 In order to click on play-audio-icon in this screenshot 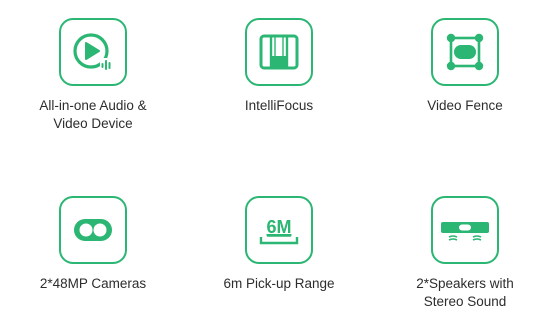, I will do `click(93, 52)`.